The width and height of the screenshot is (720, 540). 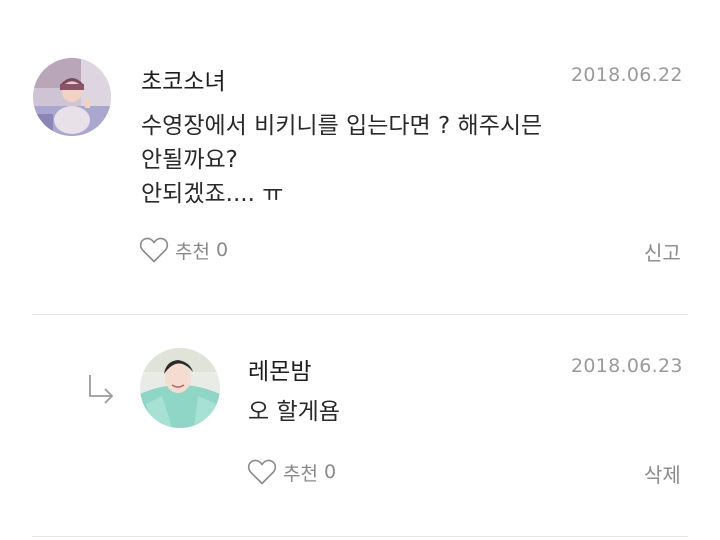 I want to click on comment-text-line: 오 할게욤, so click(x=294, y=412).